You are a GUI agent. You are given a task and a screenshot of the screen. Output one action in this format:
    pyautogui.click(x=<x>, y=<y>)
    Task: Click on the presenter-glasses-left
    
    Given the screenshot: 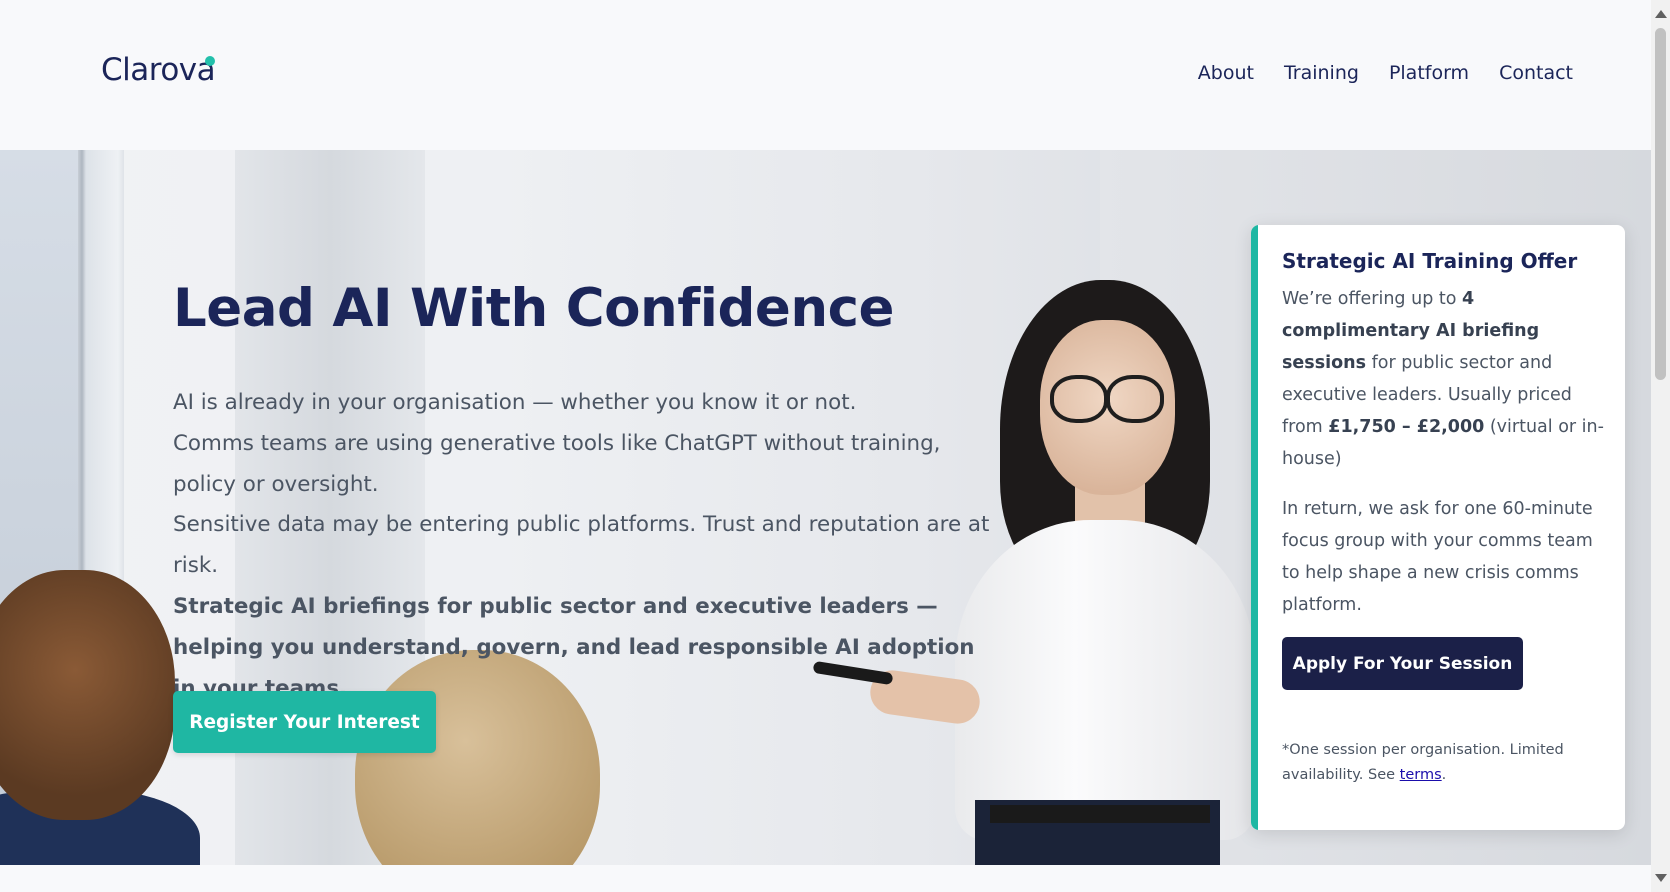 What is the action you would take?
    pyautogui.click(x=1079, y=399)
    